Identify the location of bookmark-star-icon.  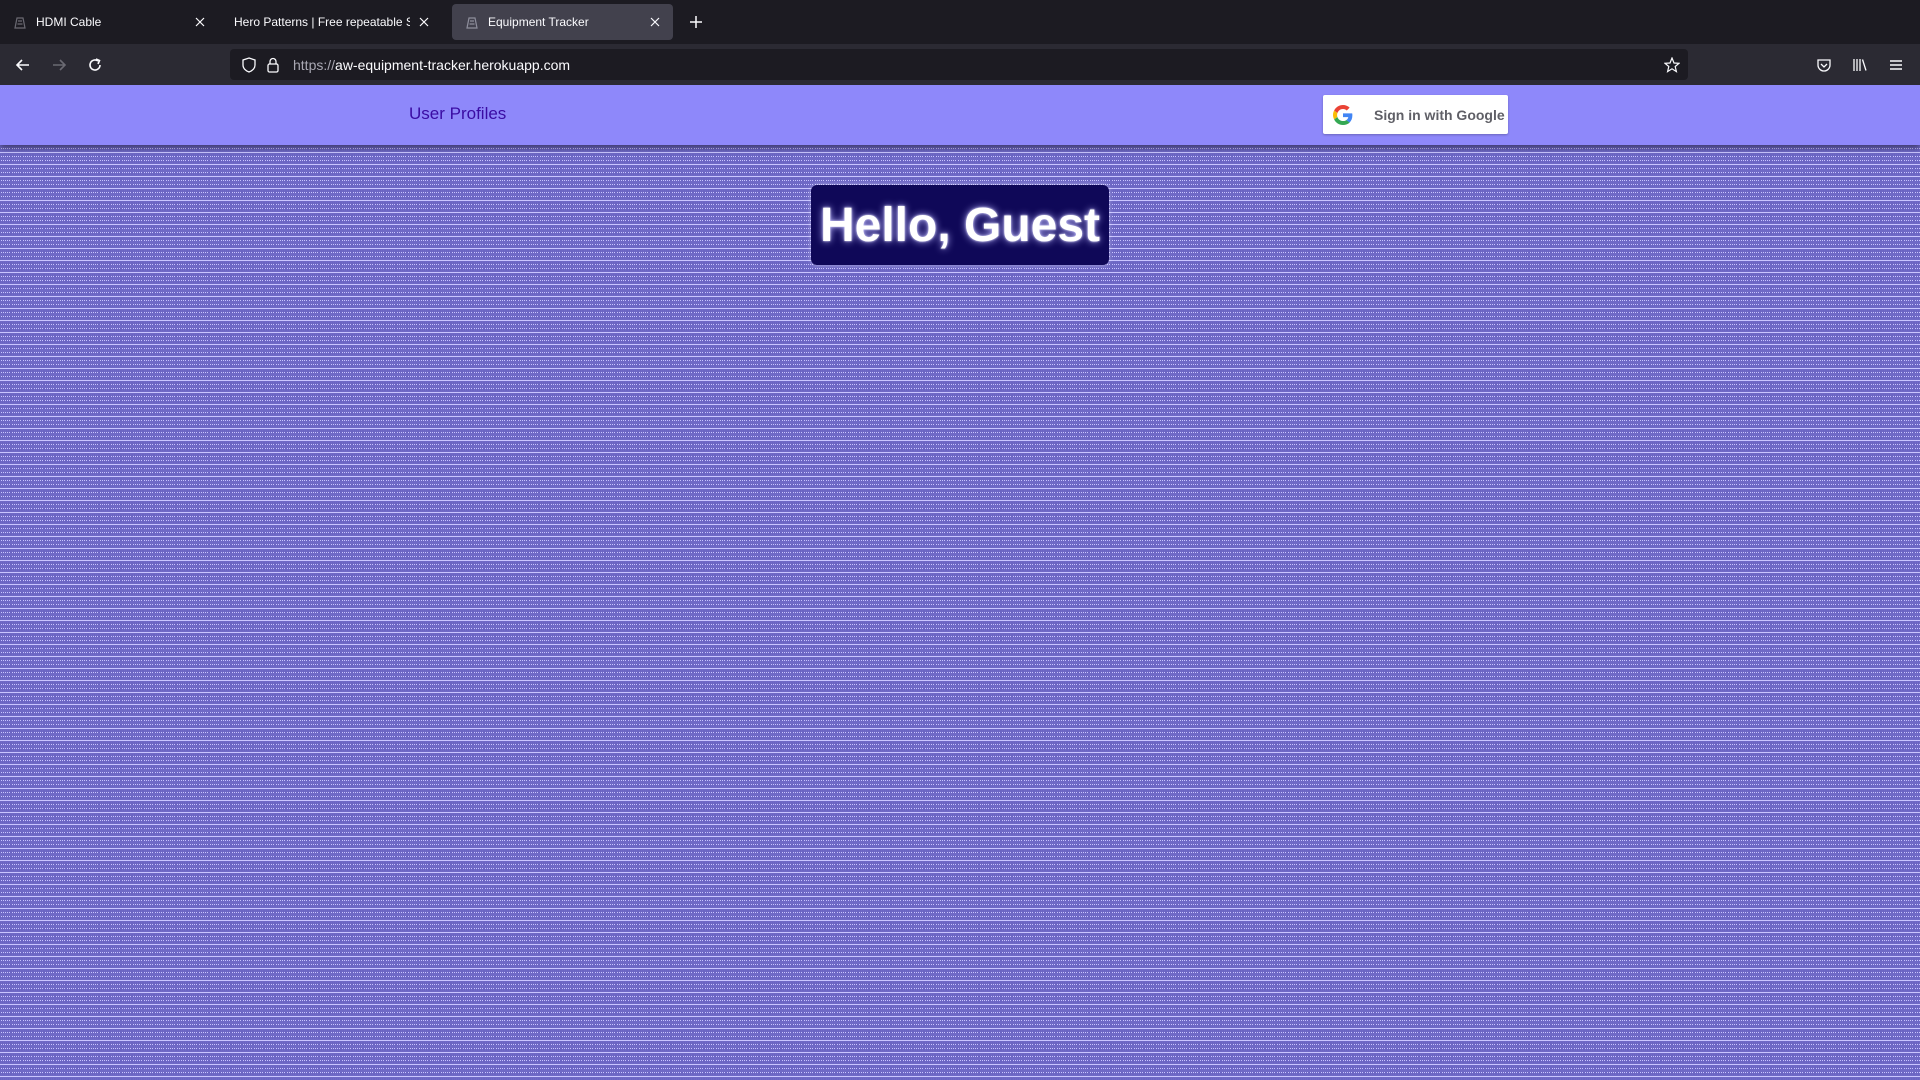
(1672, 65).